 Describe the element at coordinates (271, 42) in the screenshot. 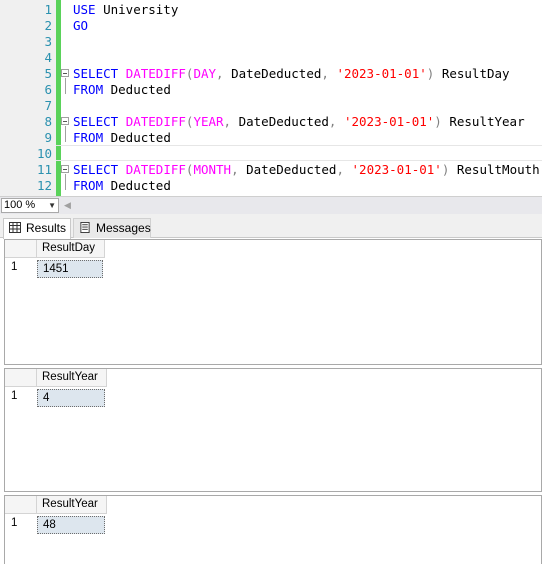

I see `code-line: 3` at that location.